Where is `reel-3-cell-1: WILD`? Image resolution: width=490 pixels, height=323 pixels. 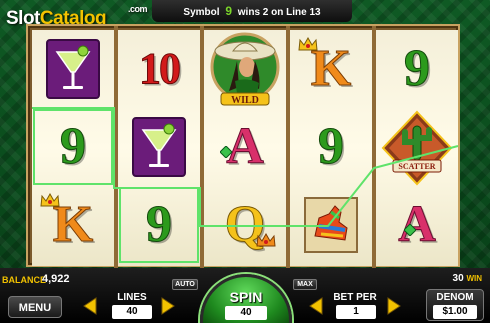 reel-3-cell-1: WILD is located at coordinates (245, 70).